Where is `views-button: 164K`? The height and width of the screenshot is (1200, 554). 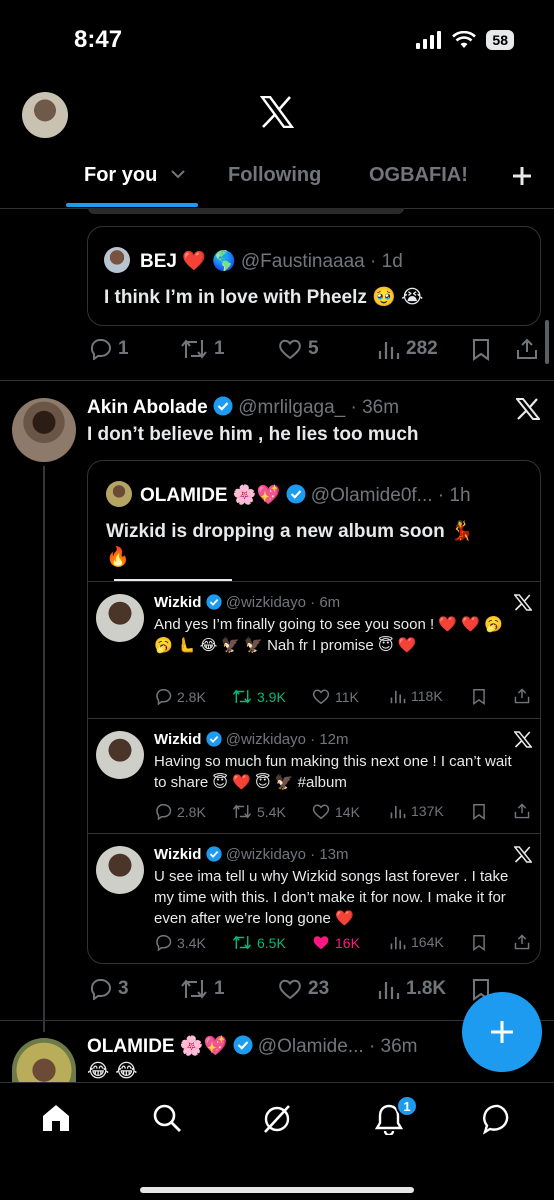 views-button: 164K is located at coordinates (417, 942).